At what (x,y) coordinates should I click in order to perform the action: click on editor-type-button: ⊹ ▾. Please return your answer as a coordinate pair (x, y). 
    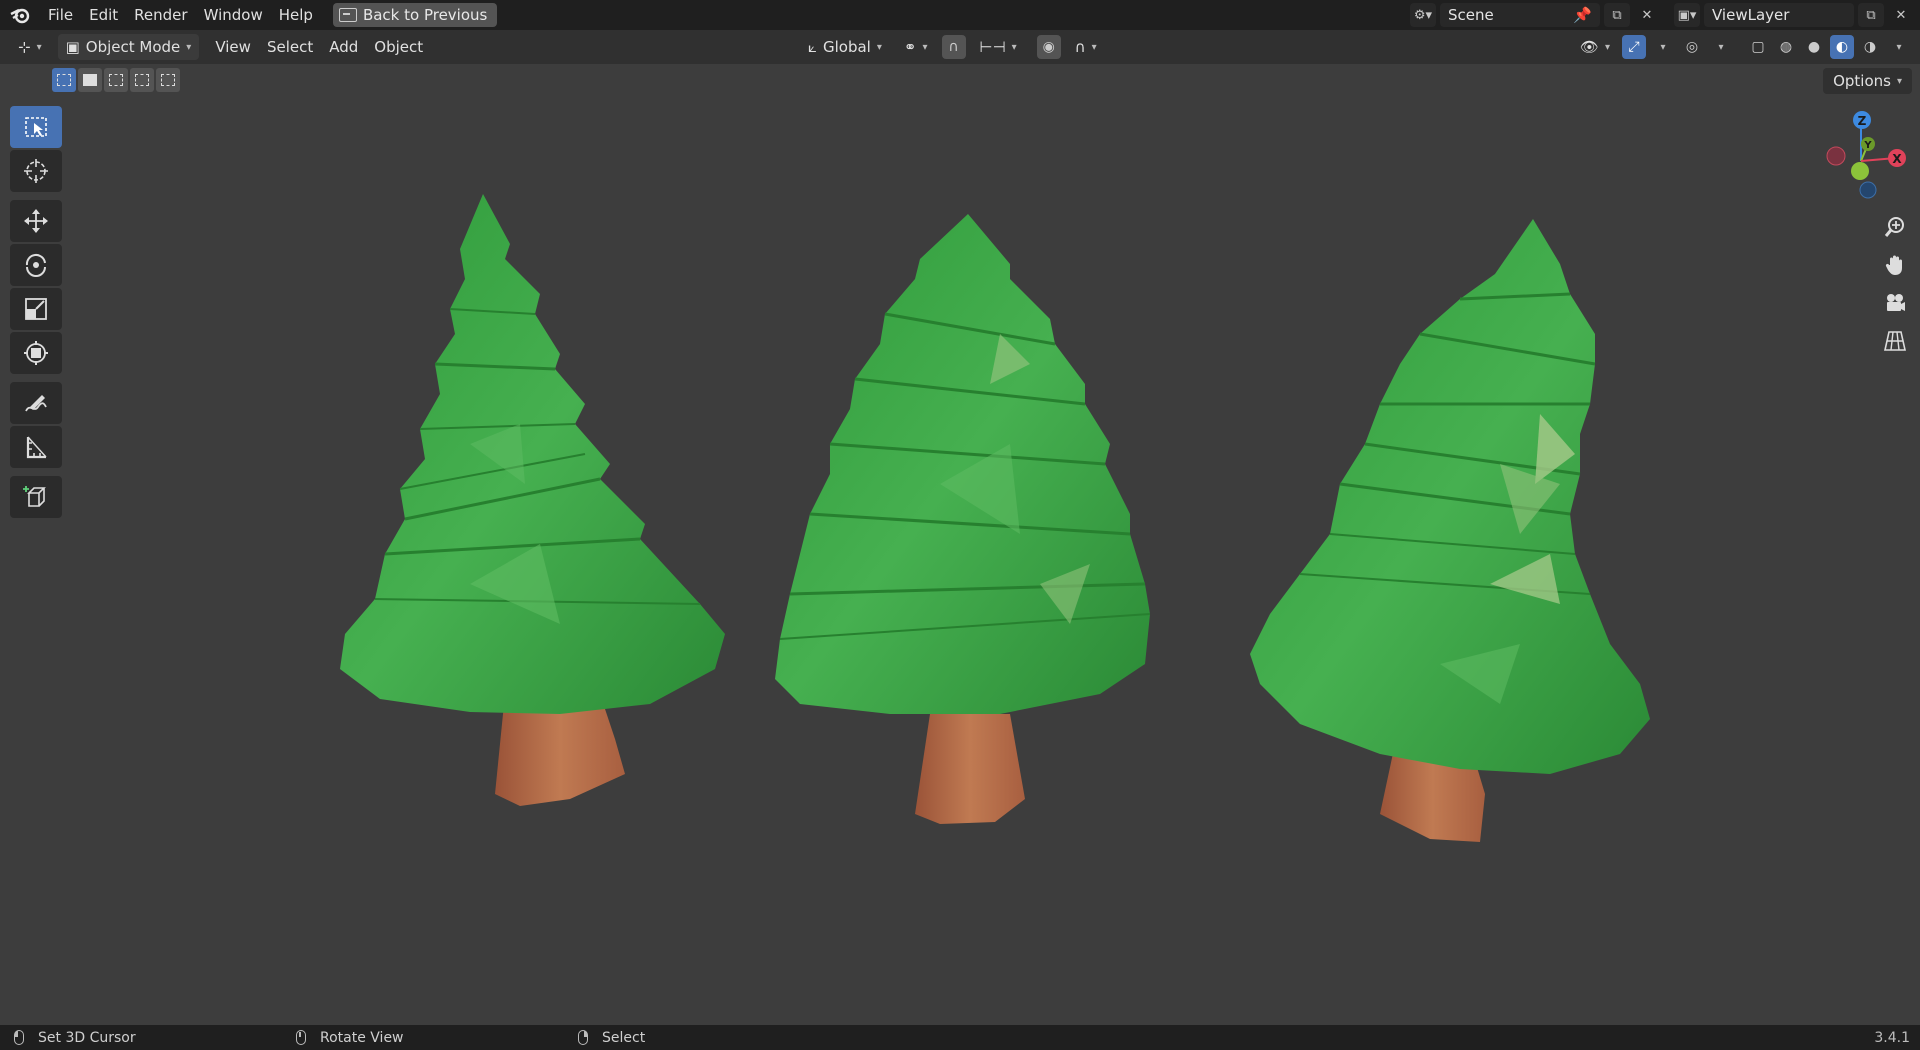
    Looking at the image, I should click on (30, 47).